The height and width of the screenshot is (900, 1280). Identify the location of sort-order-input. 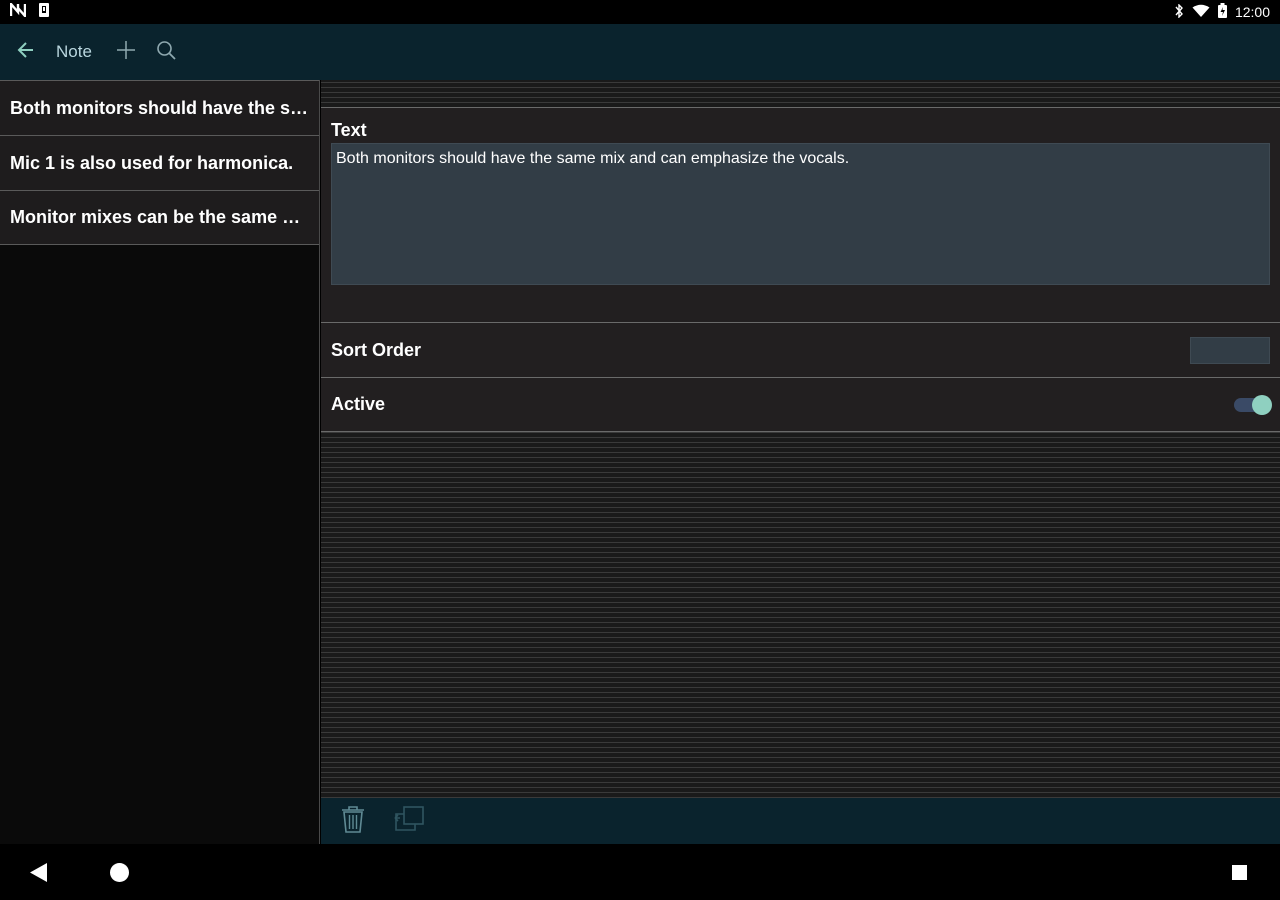
(1230, 350).